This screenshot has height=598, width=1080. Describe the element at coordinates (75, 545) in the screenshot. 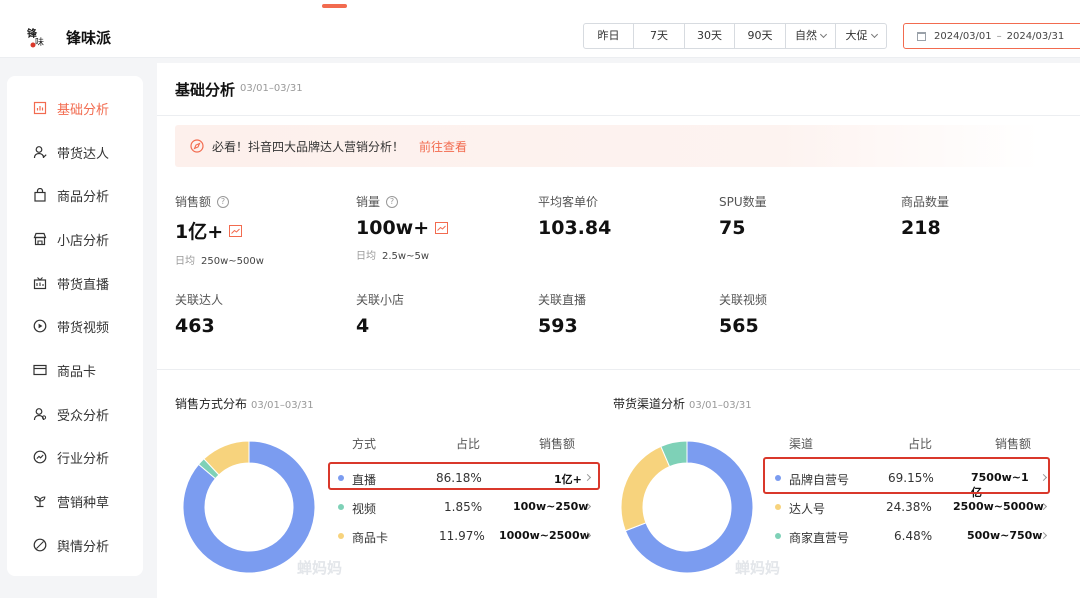

I see `sidebar-item-sentiment: 舆情分析` at that location.